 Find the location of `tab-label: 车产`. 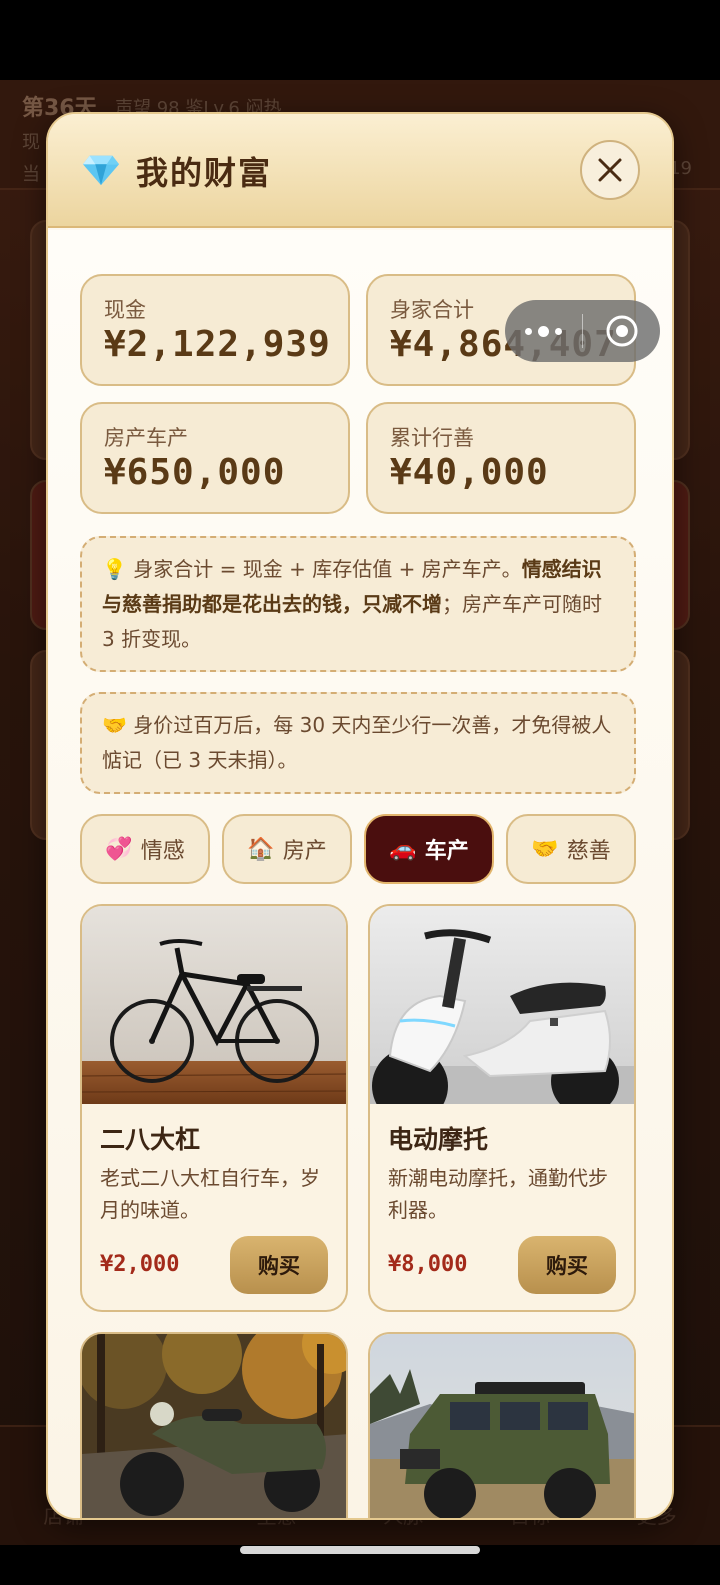

tab-label: 车产 is located at coordinates (446, 851).